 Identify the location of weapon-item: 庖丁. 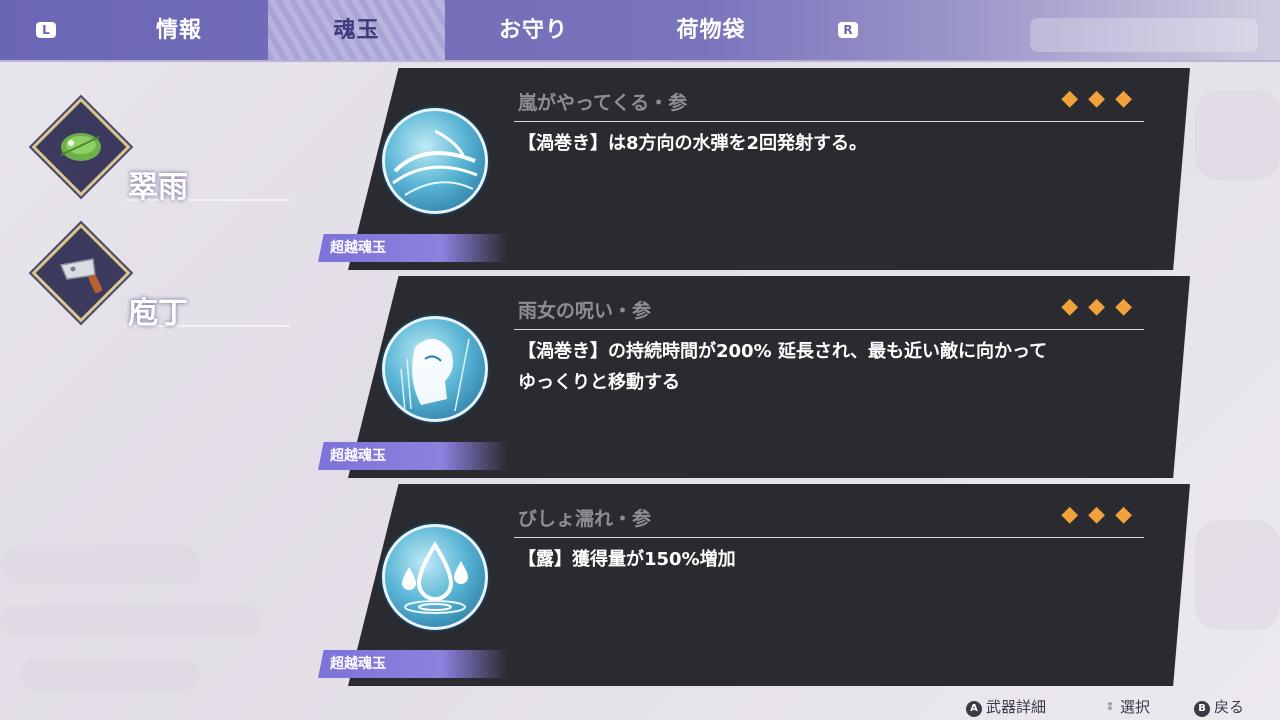
(160, 279).